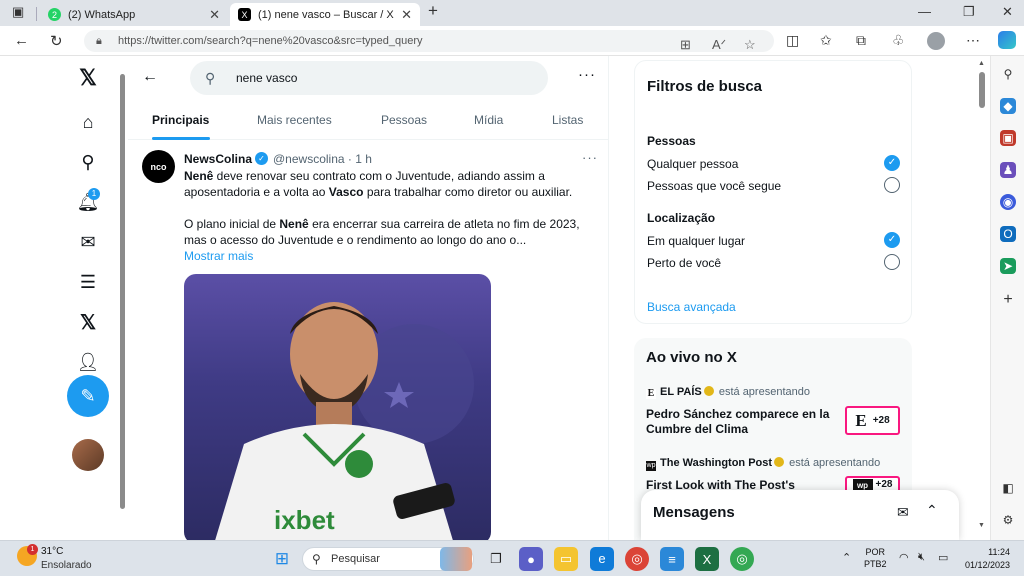 This screenshot has height=576, width=1024. Describe the element at coordinates (66, 565) in the screenshot. I see `weather-description: Ensolarado` at that location.